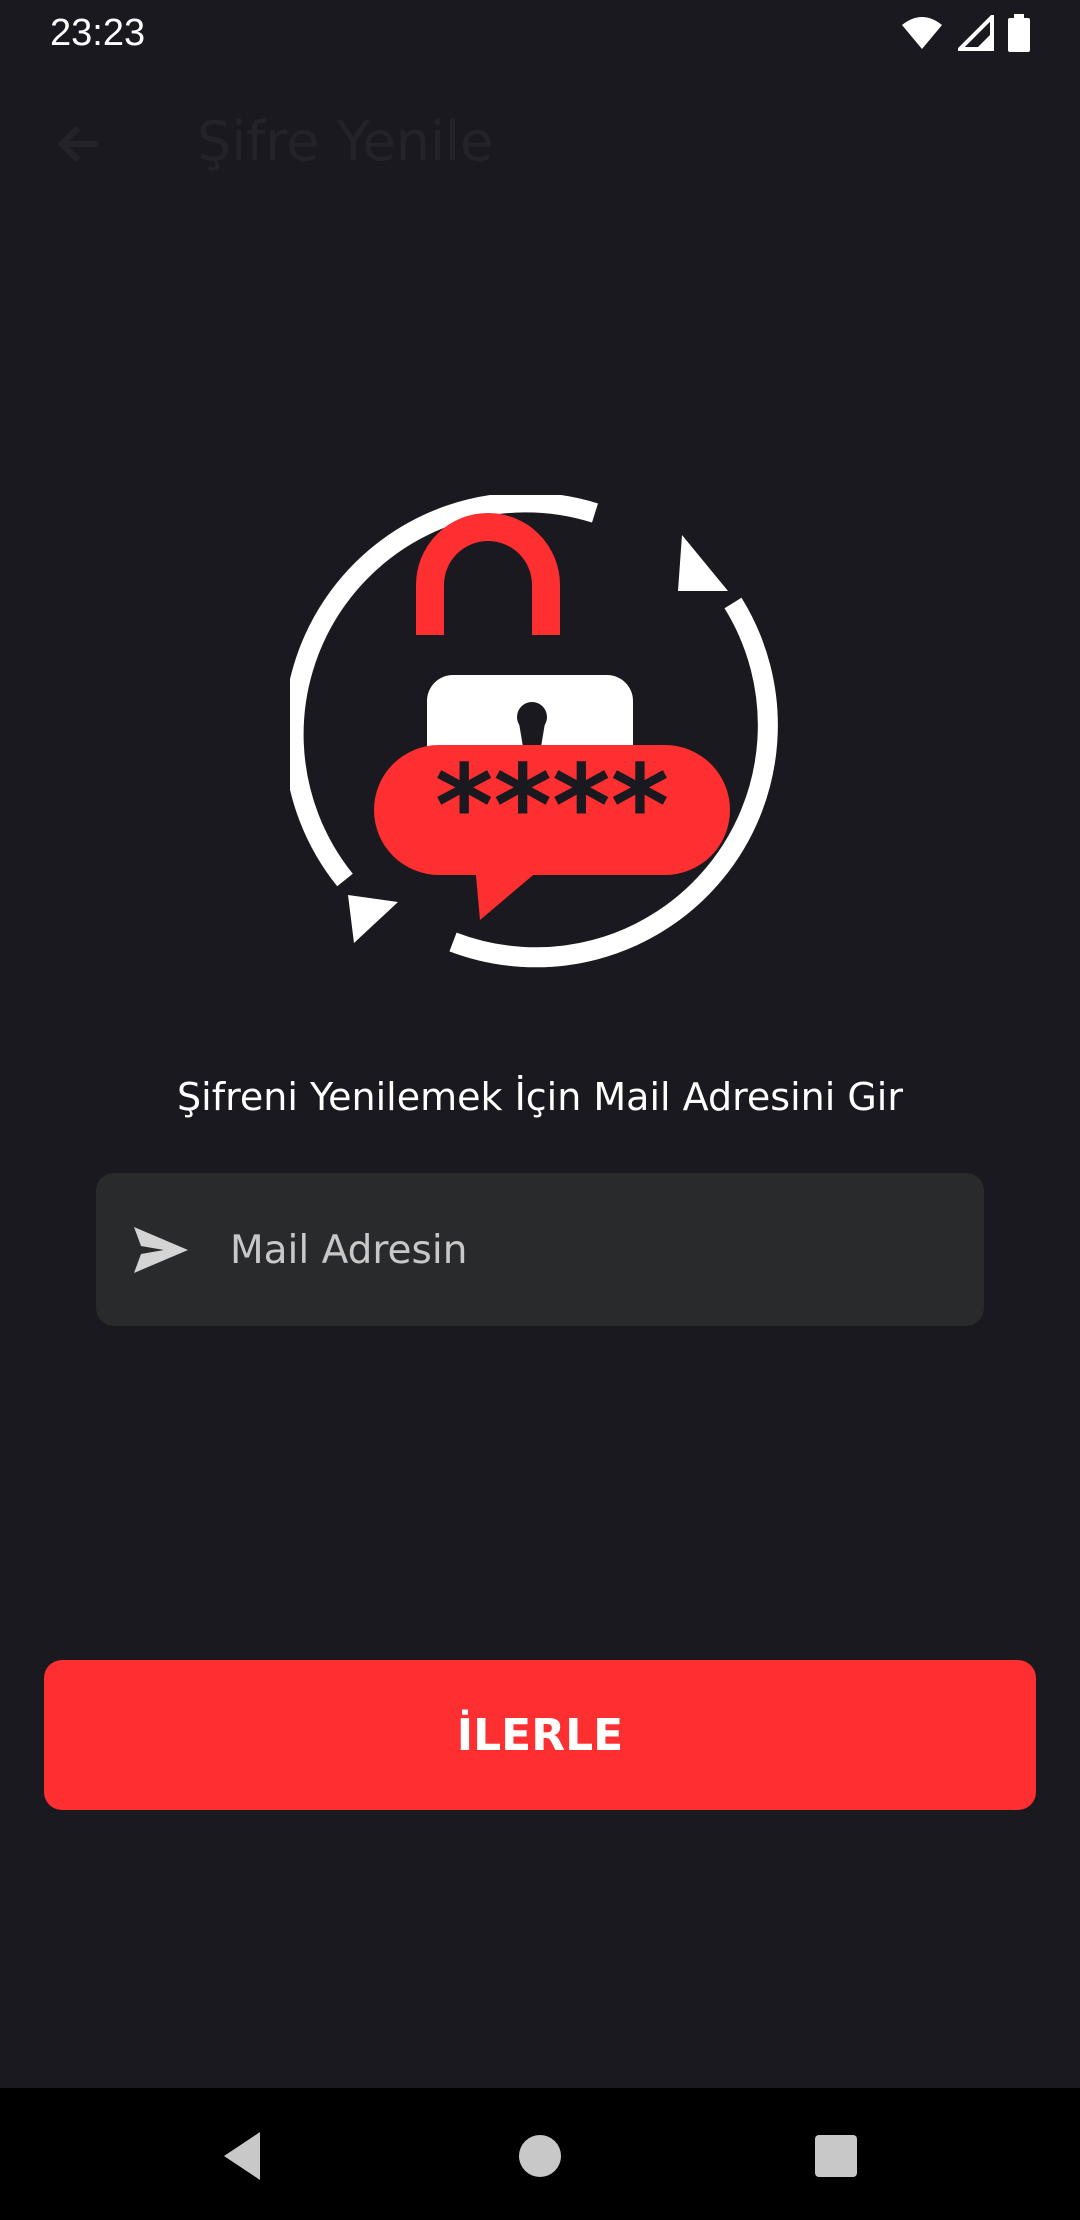 The image size is (1080, 2220). I want to click on lock-refresh-illustration: ****, so click(534, 731).